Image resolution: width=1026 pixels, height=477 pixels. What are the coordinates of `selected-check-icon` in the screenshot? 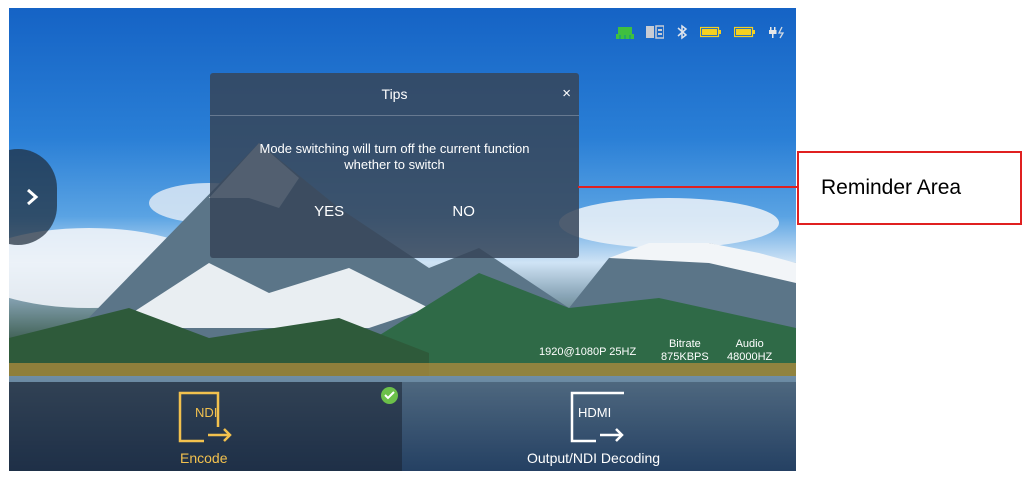 It's located at (389, 395).